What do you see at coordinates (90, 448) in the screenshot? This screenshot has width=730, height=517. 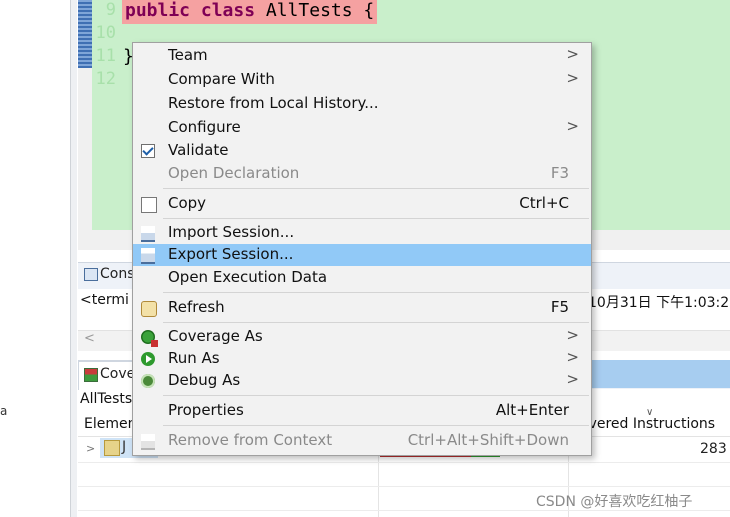 I see `expand-icon: >` at bounding box center [90, 448].